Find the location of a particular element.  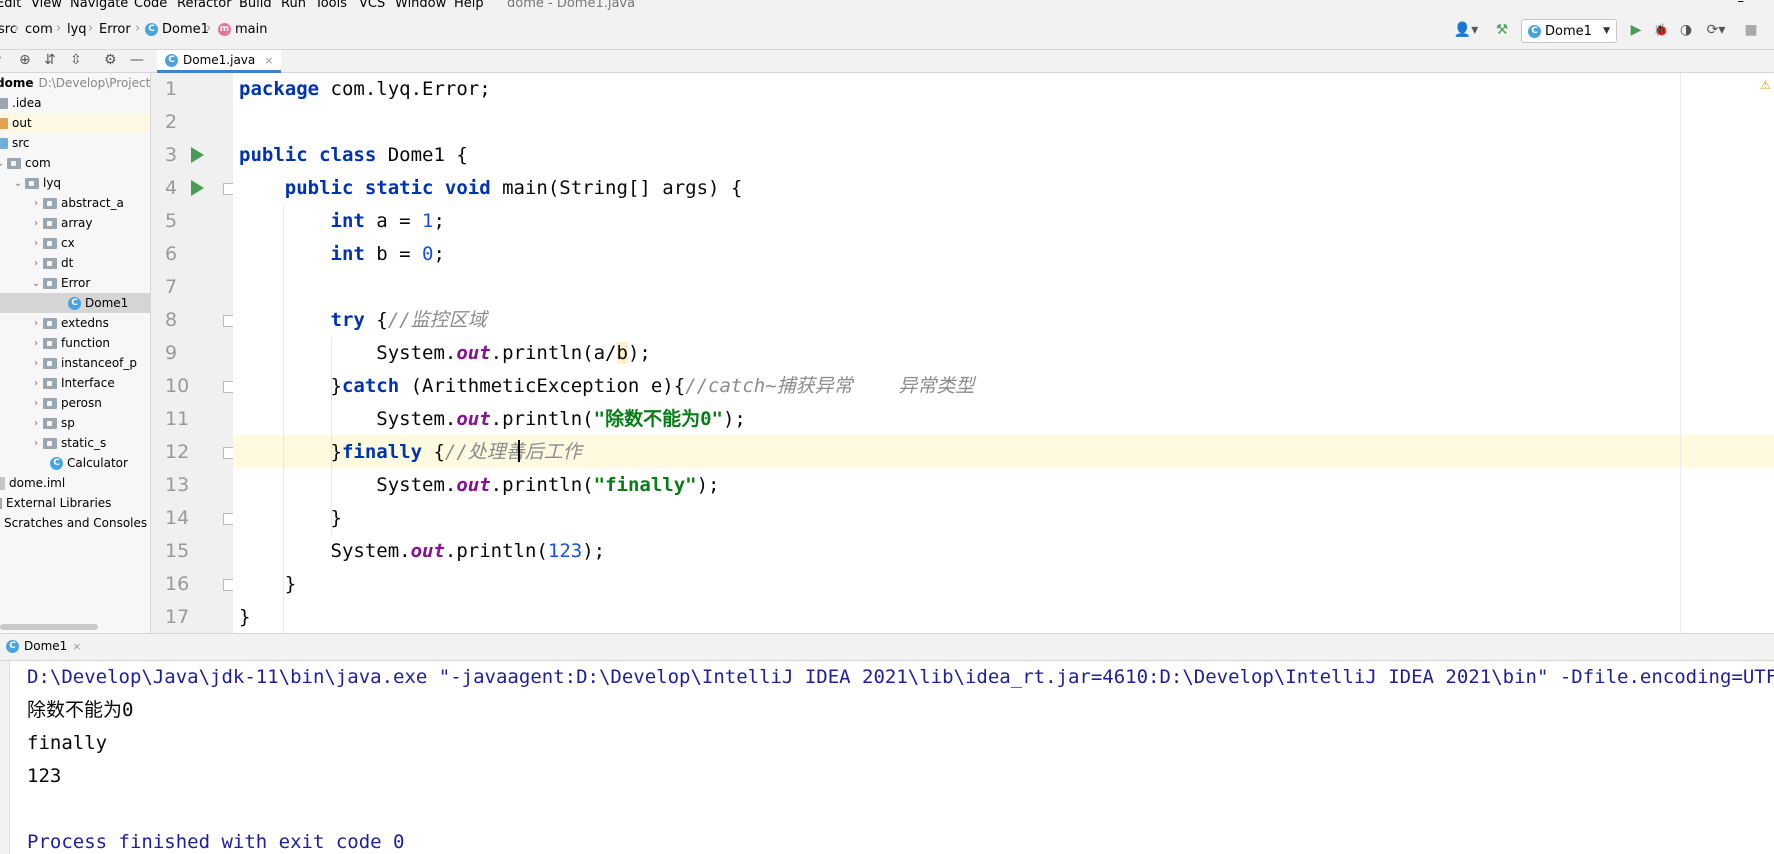

tree-item-label: .idea is located at coordinates (27, 103).